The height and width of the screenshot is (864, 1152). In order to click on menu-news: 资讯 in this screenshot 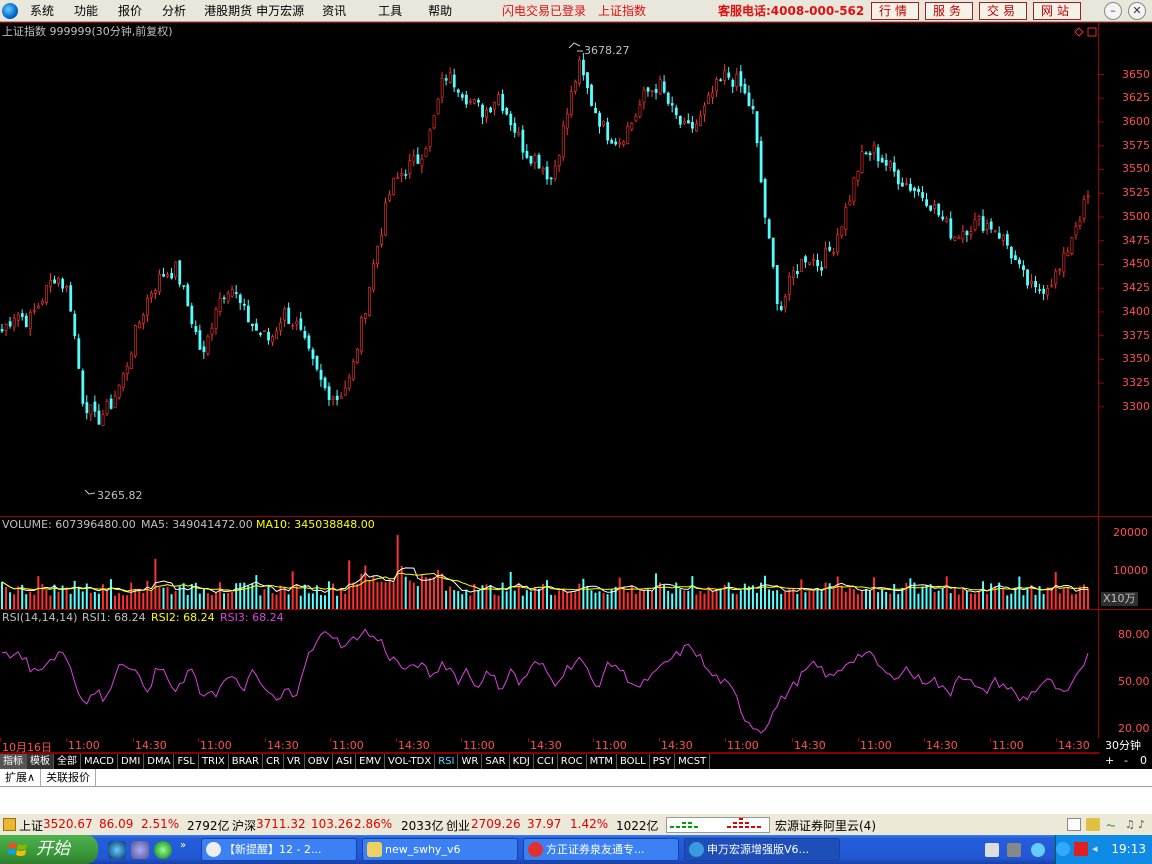, I will do `click(334, 11)`.